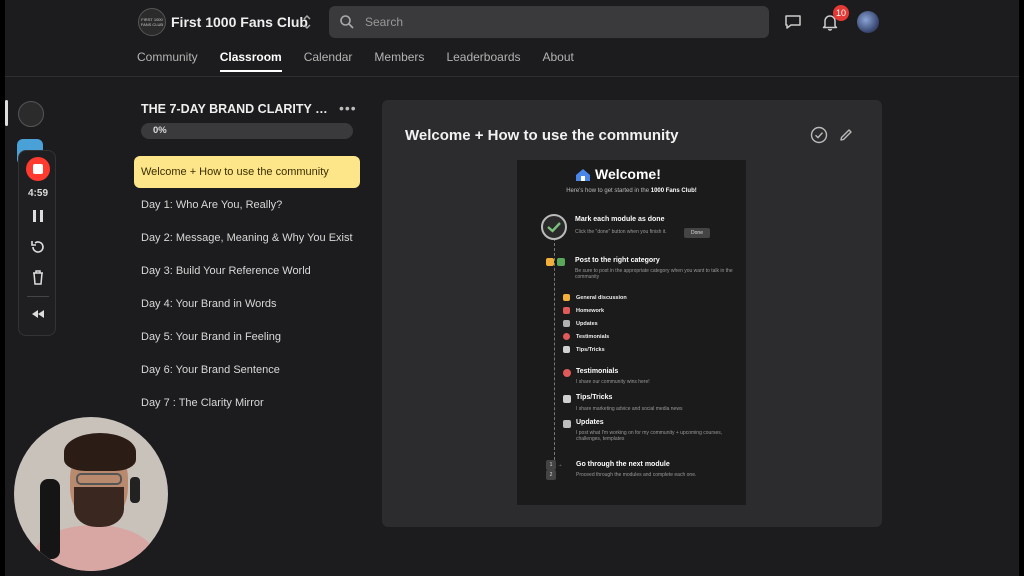  Describe the element at coordinates (483, 59) in the screenshot. I see `tab-leaderboards: Leaderboards` at that location.